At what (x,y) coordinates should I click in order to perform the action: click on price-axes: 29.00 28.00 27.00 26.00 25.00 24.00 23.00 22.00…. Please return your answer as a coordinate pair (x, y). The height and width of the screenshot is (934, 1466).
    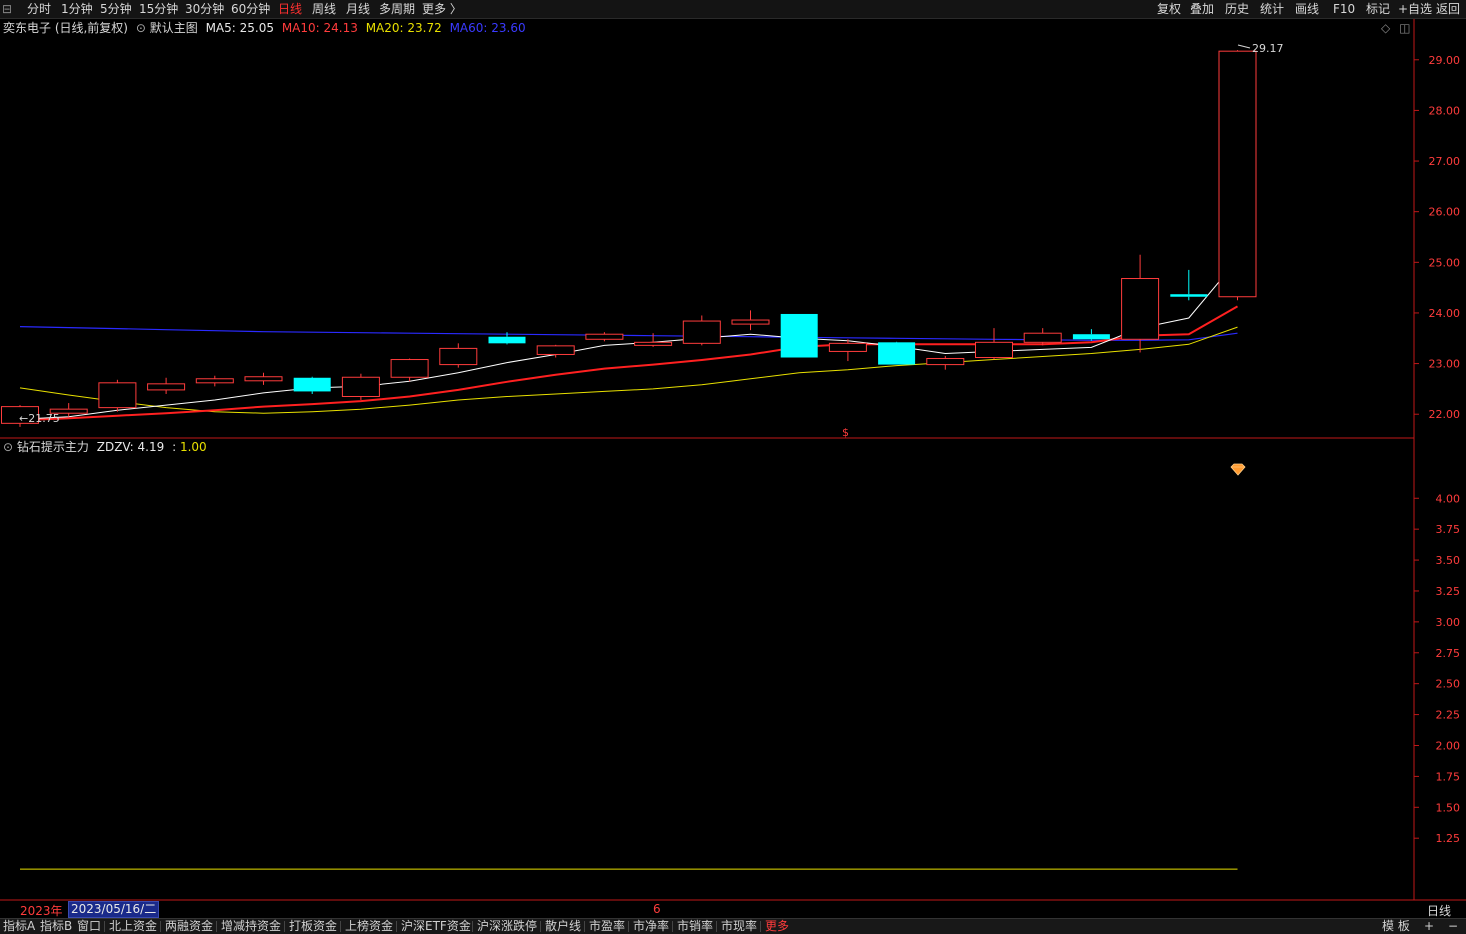
    Looking at the image, I should click on (1437, 449).